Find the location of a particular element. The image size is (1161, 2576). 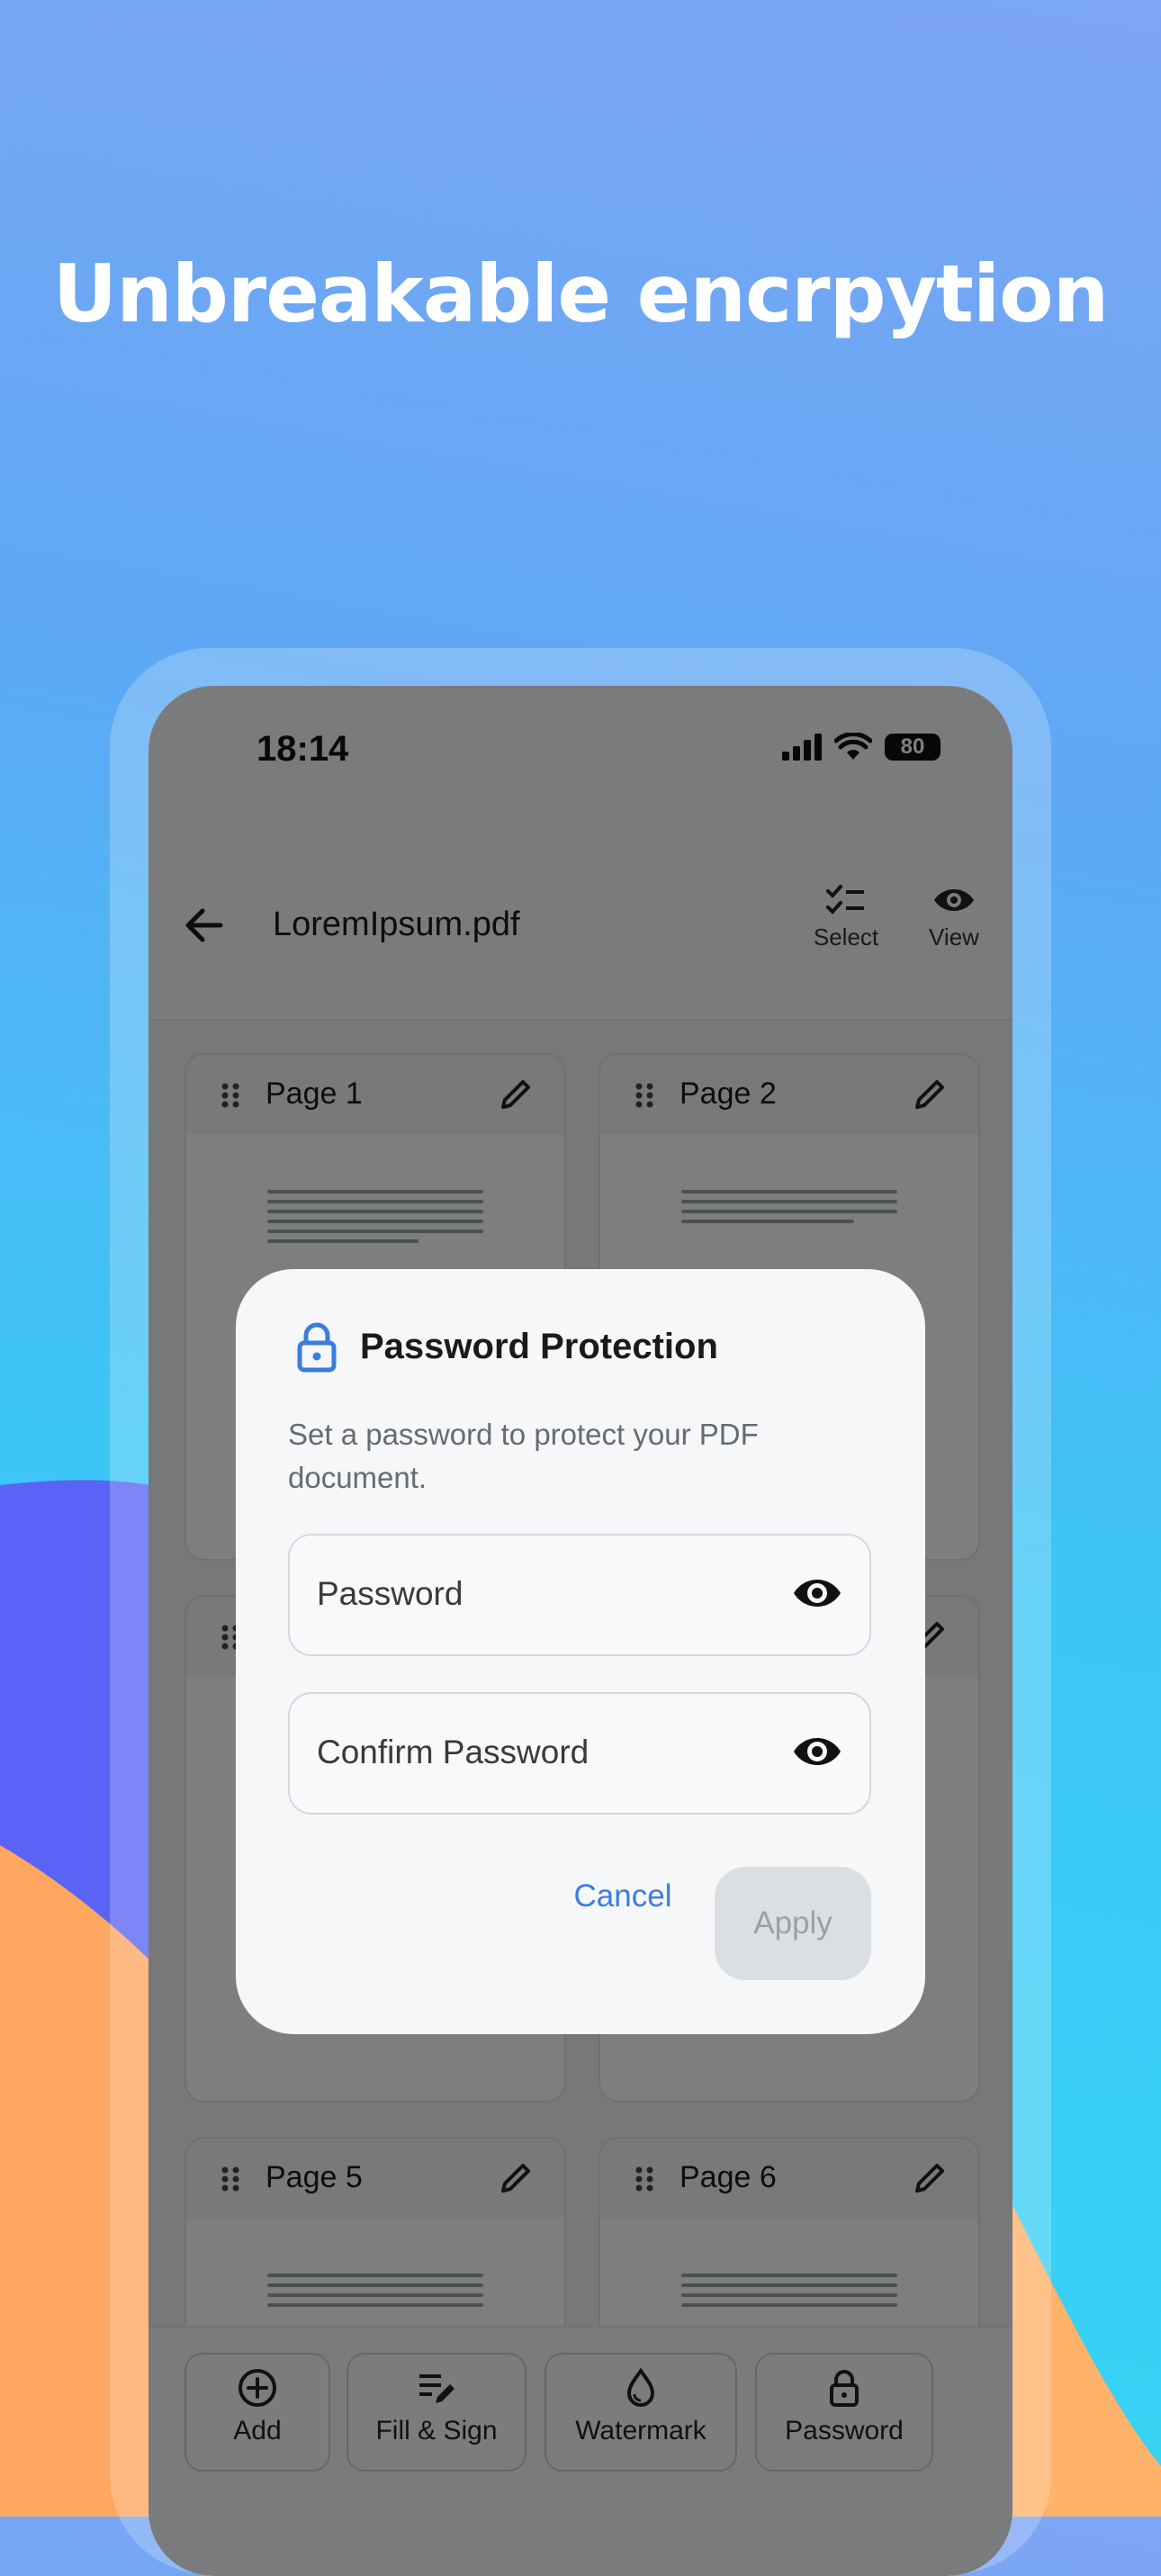

dialog-title: Password Protection is located at coordinates (539, 1346).